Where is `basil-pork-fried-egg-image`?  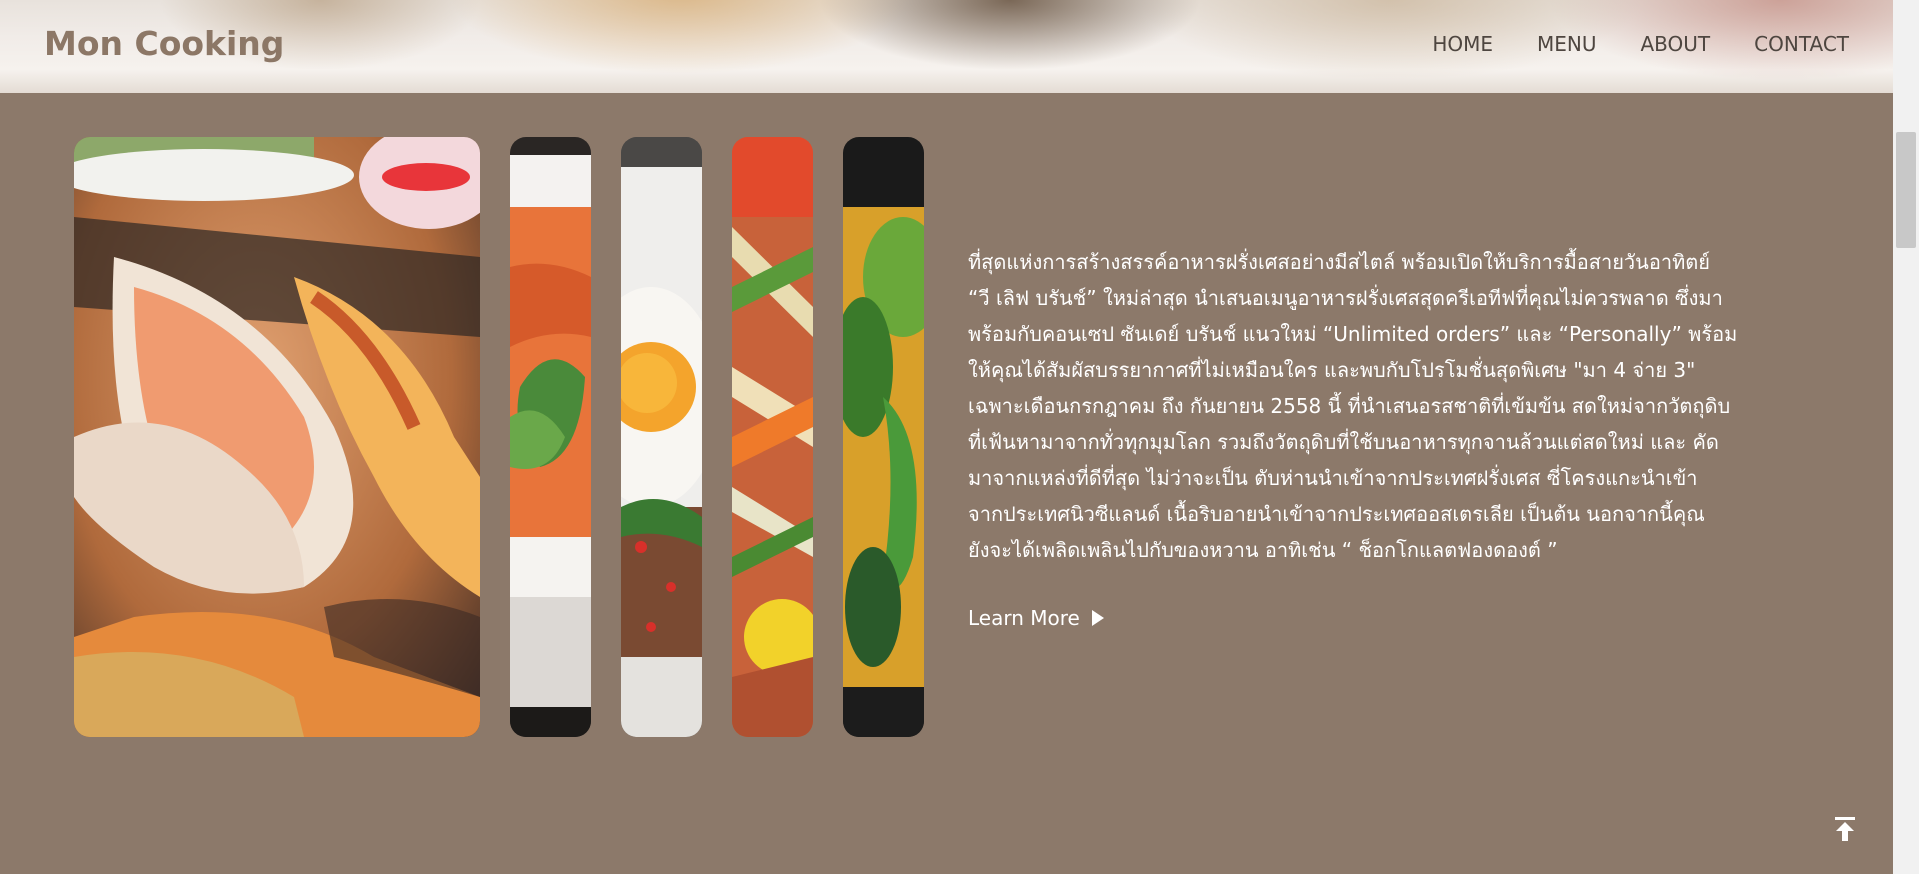
basil-pork-fried-egg-image is located at coordinates (661, 437).